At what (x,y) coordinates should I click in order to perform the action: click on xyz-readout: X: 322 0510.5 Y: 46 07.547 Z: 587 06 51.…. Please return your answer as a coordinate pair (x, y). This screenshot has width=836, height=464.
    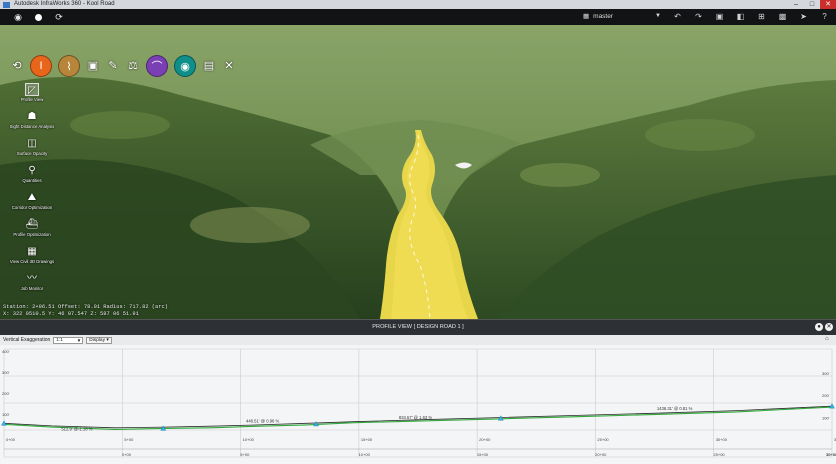
    Looking at the image, I should click on (71, 314).